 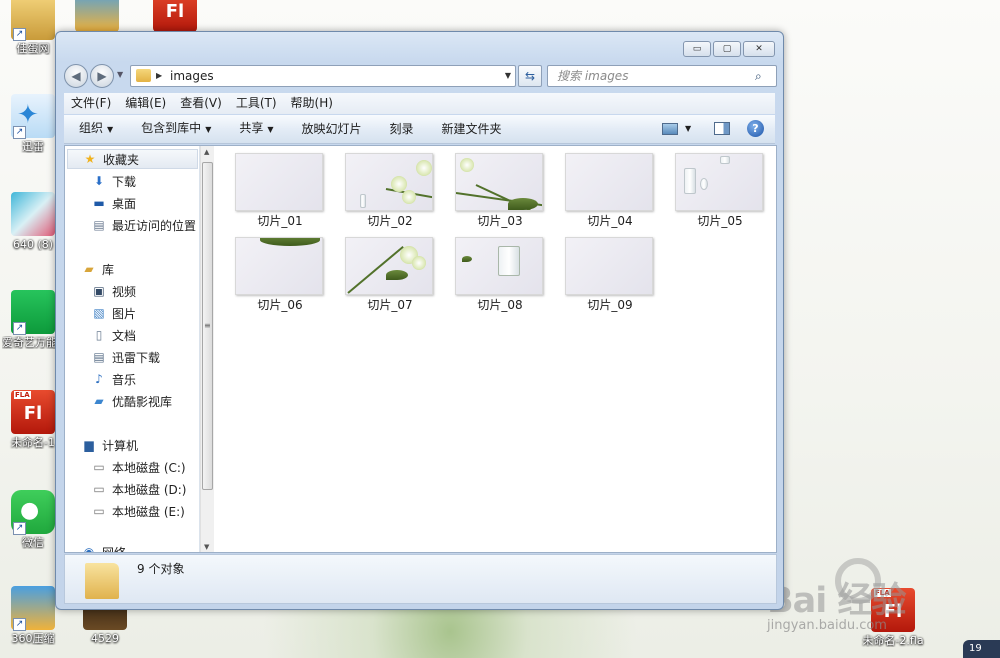 I want to click on file-tile: 切片_05, so click(x=720, y=187).